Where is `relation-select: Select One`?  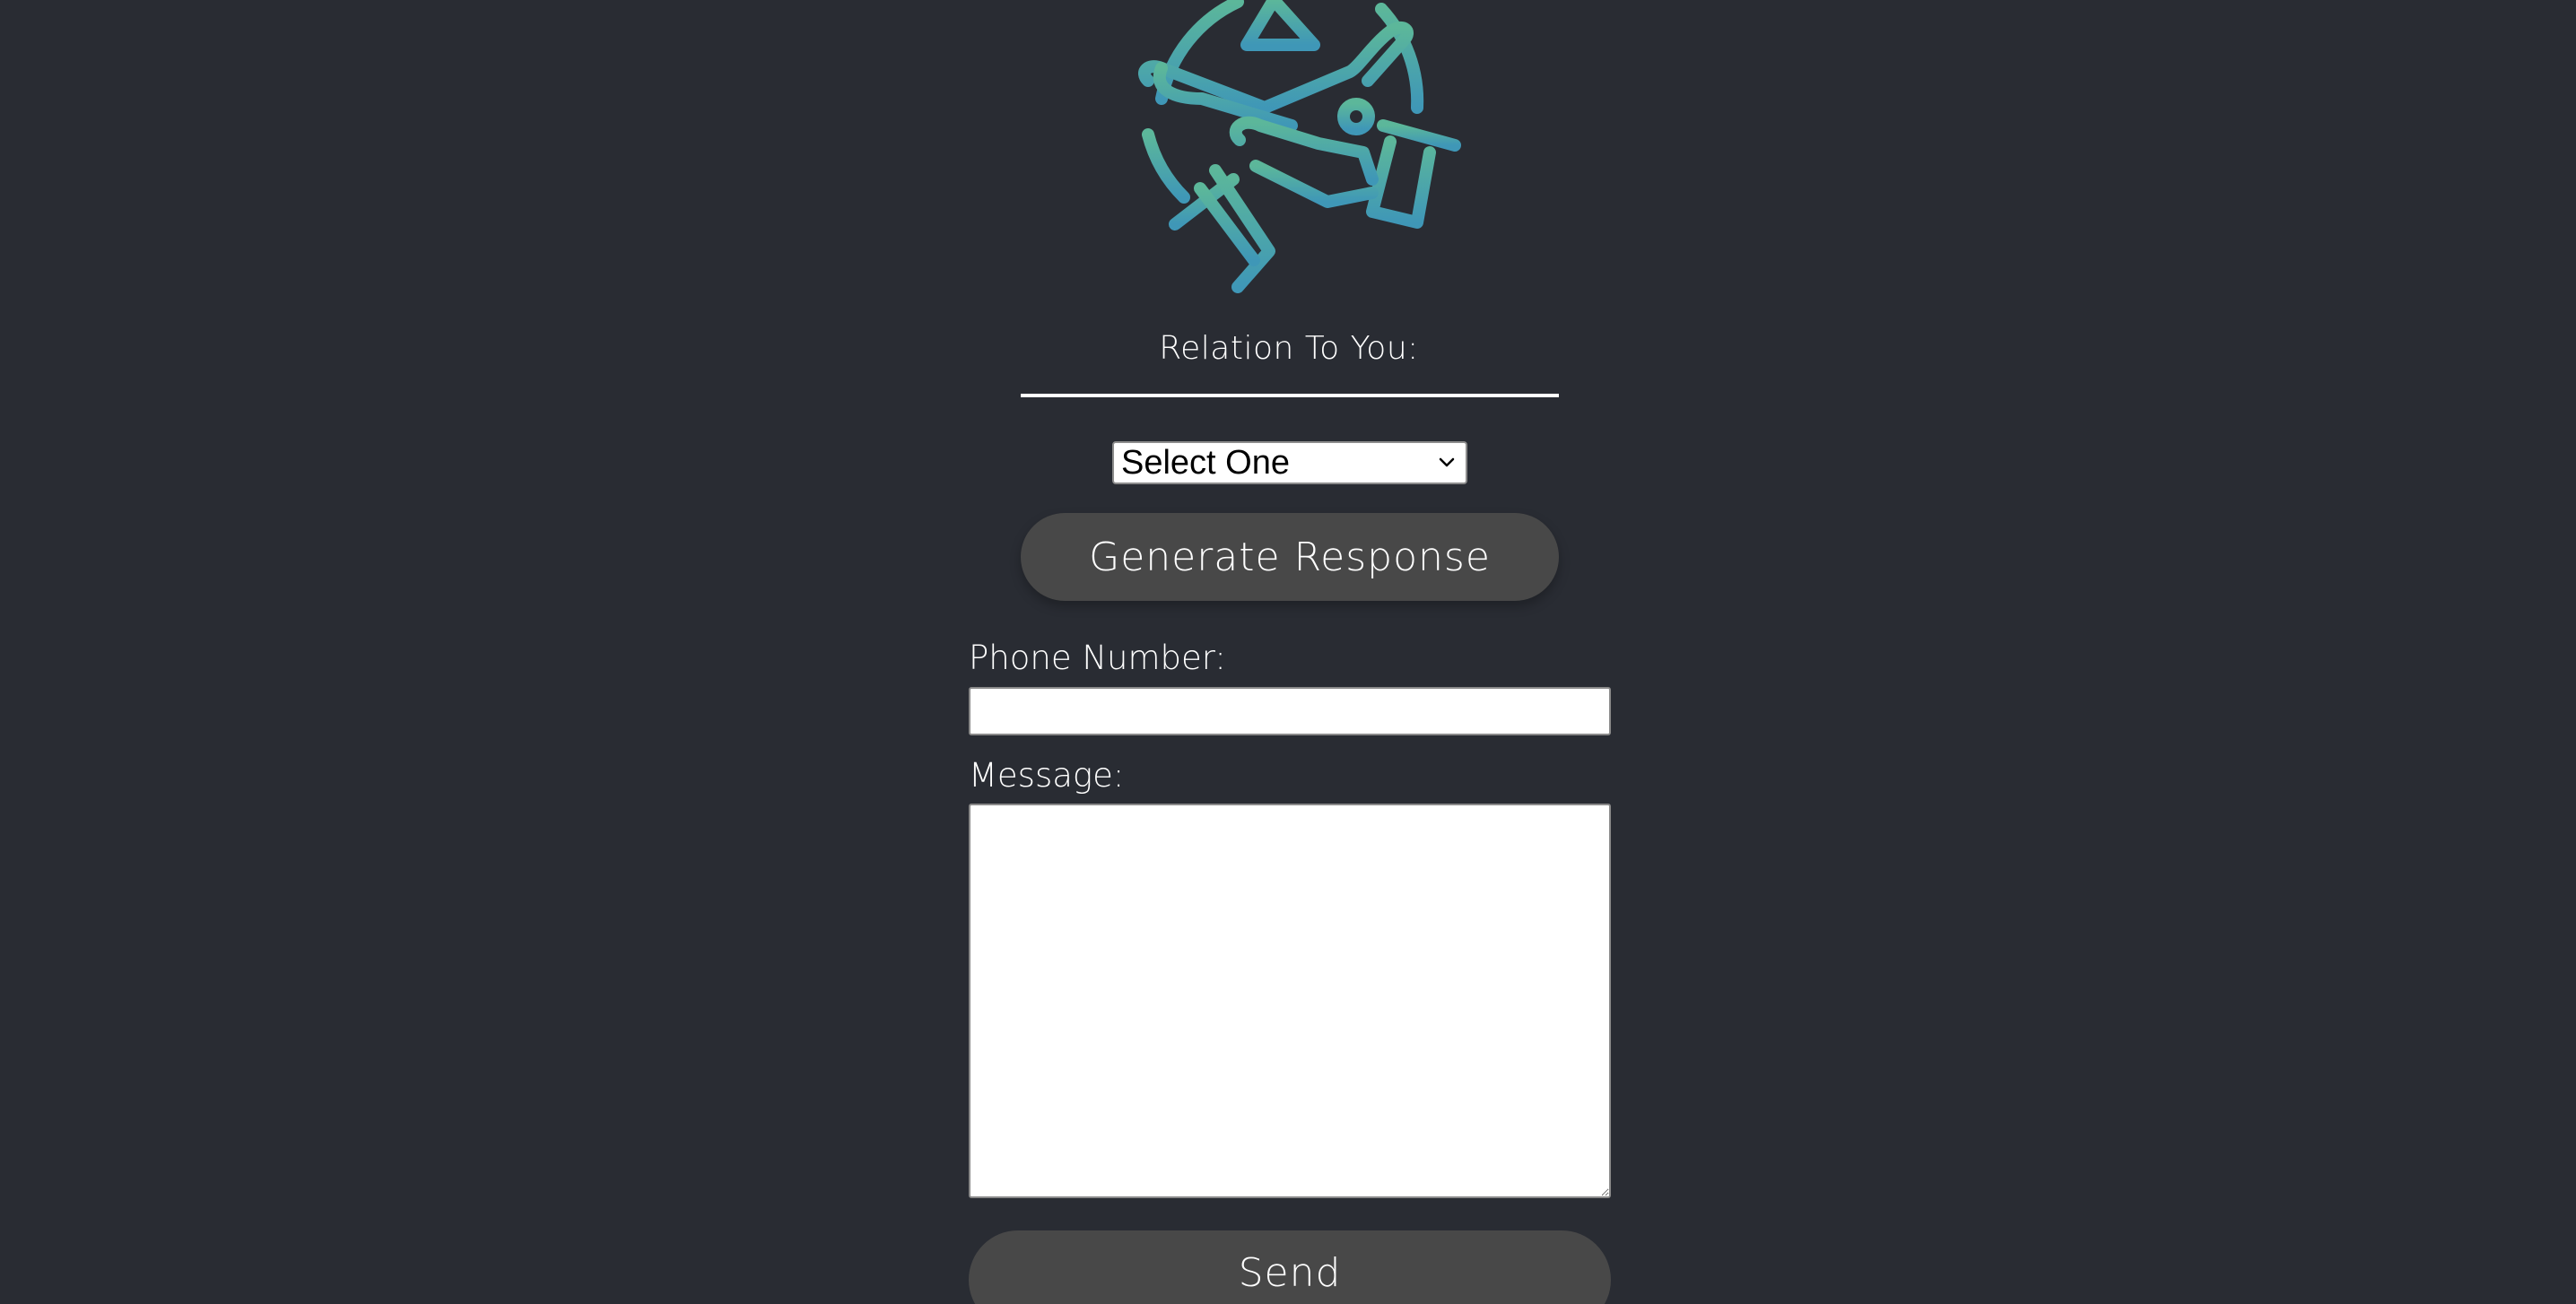
relation-select: Select One is located at coordinates (1289, 462).